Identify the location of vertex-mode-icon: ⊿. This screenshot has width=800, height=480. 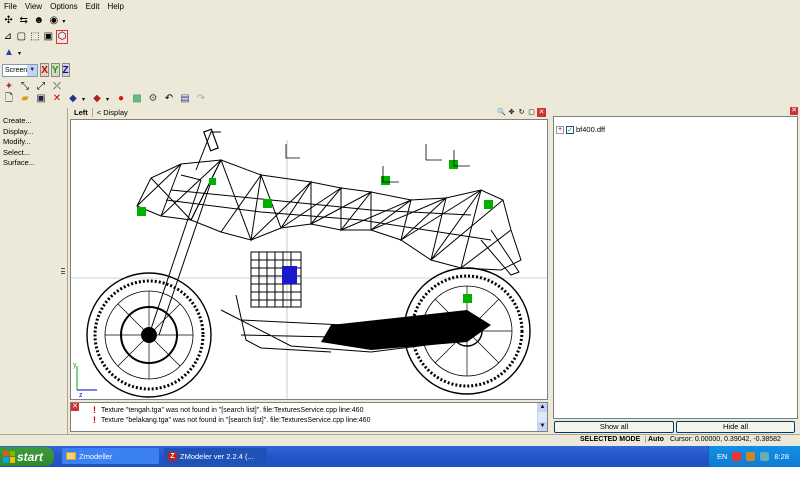
(8, 37).